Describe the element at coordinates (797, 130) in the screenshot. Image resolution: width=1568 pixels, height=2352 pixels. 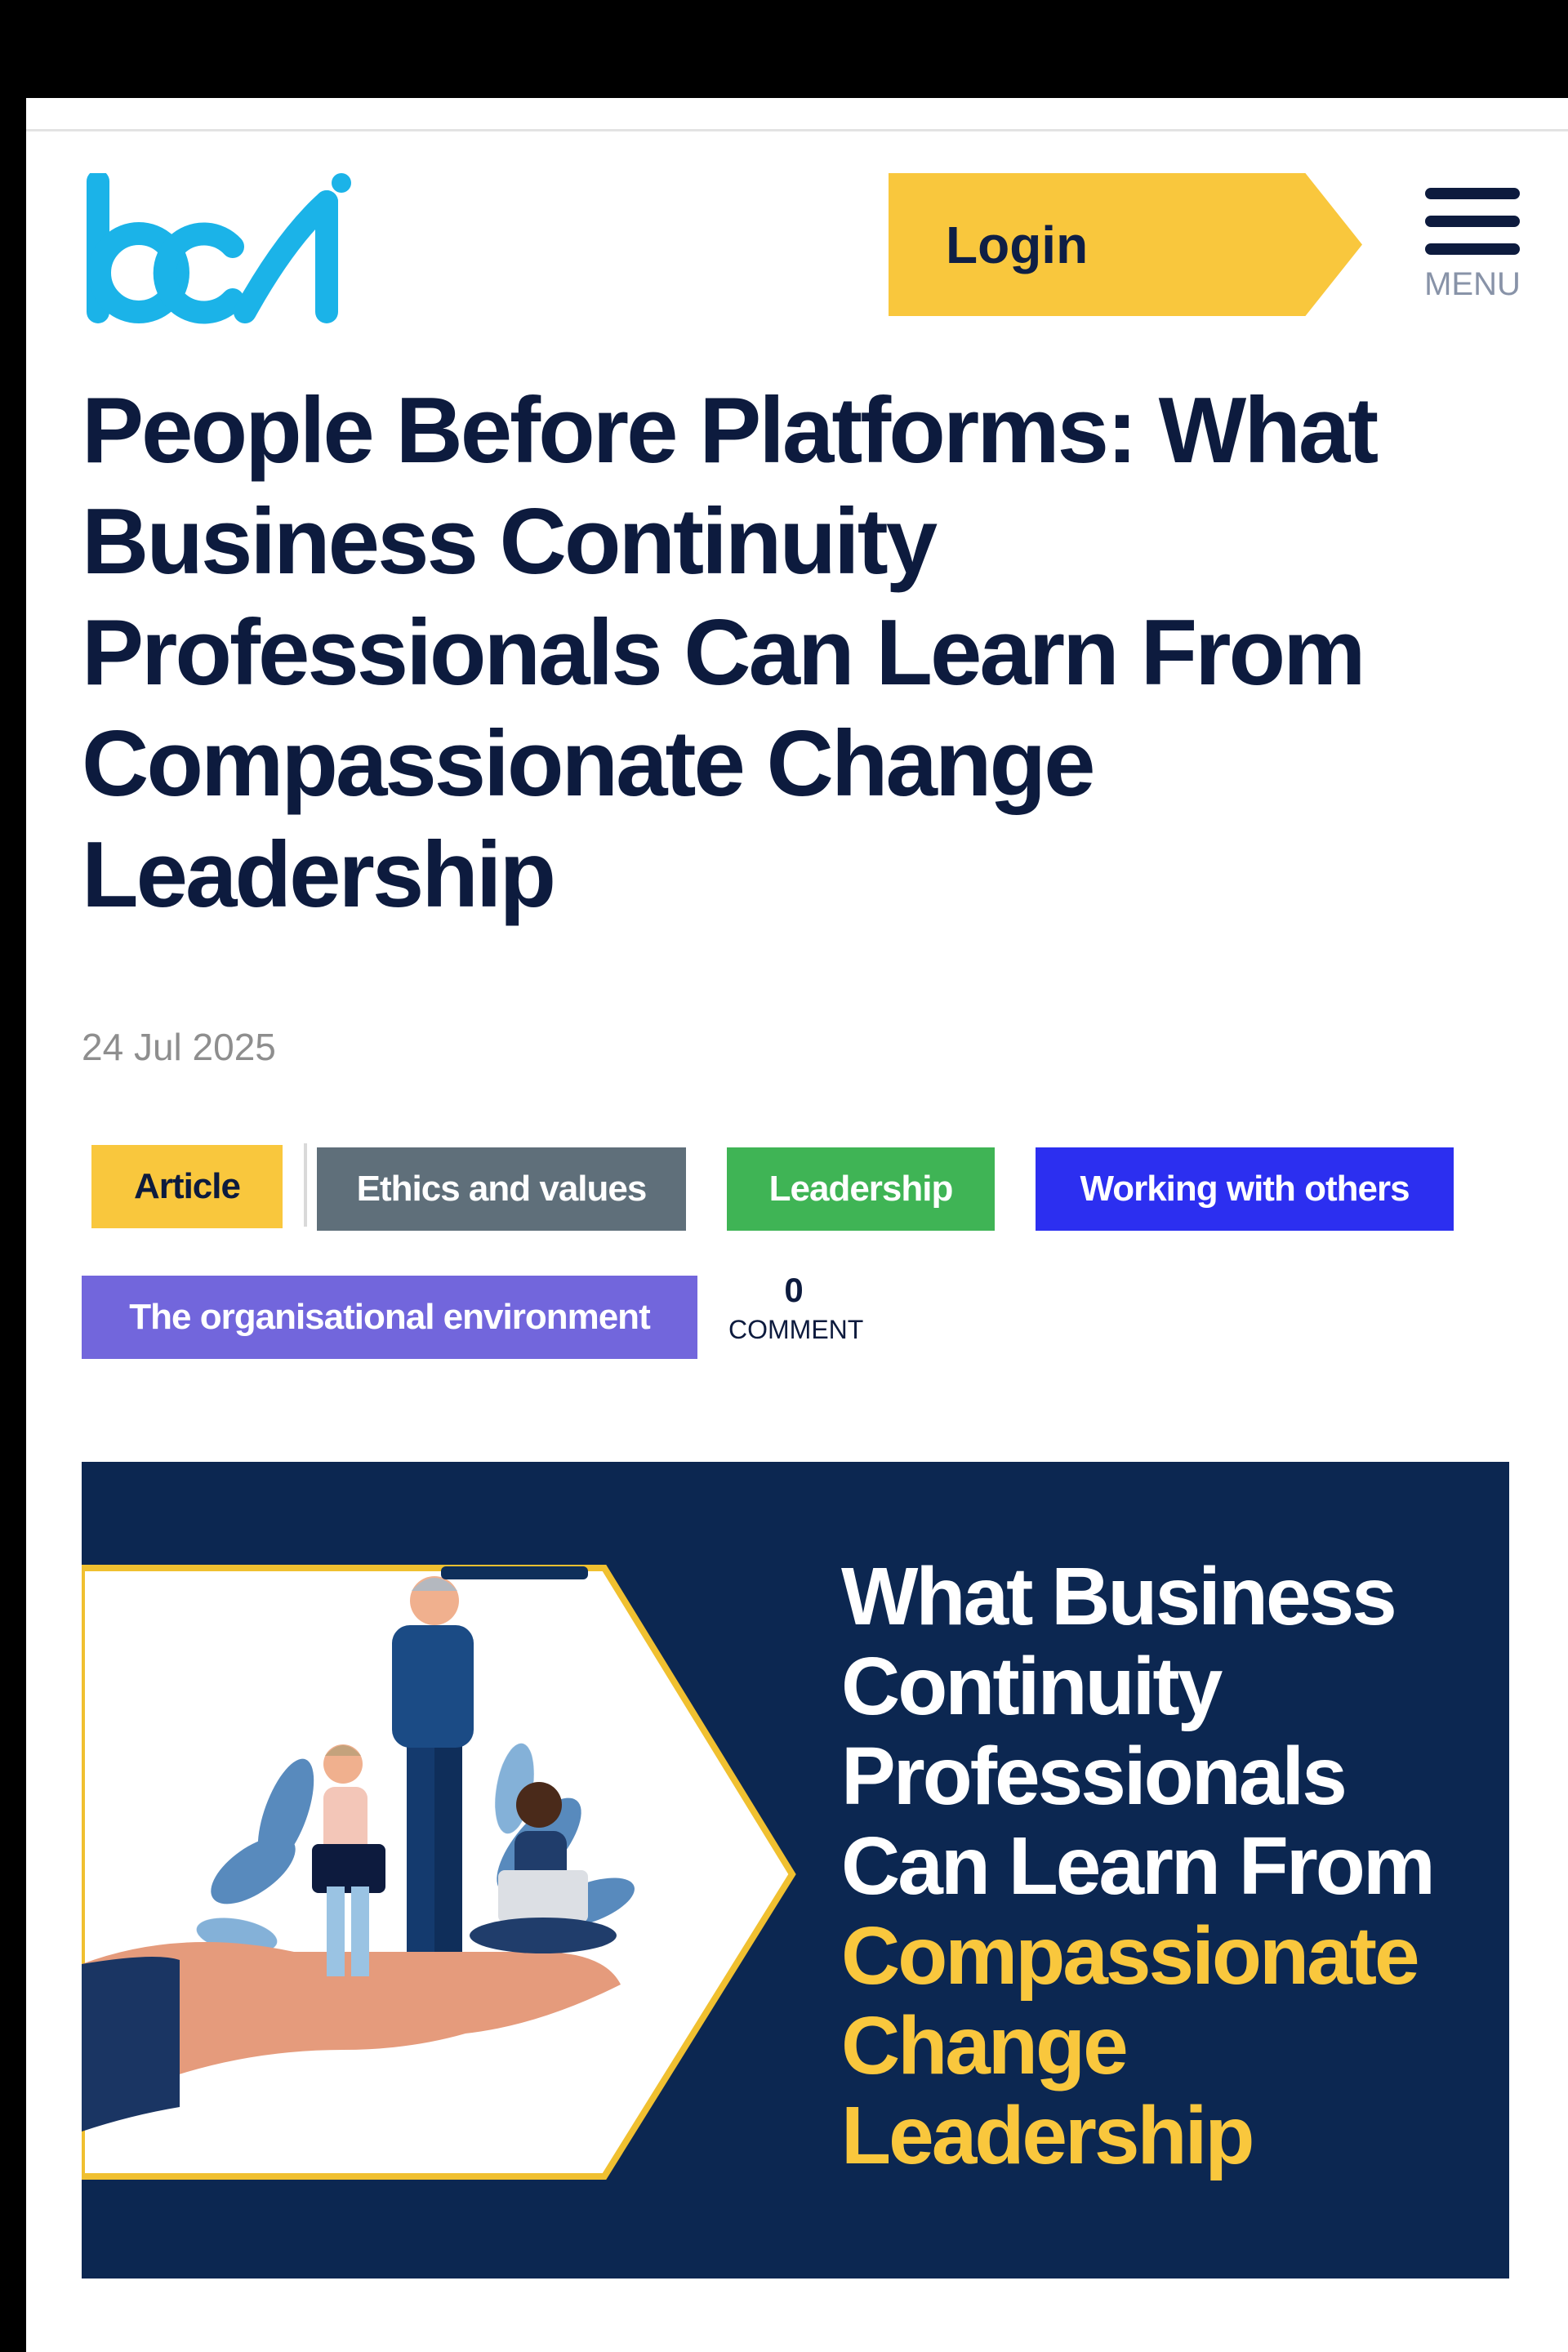
I see `top-divider` at that location.